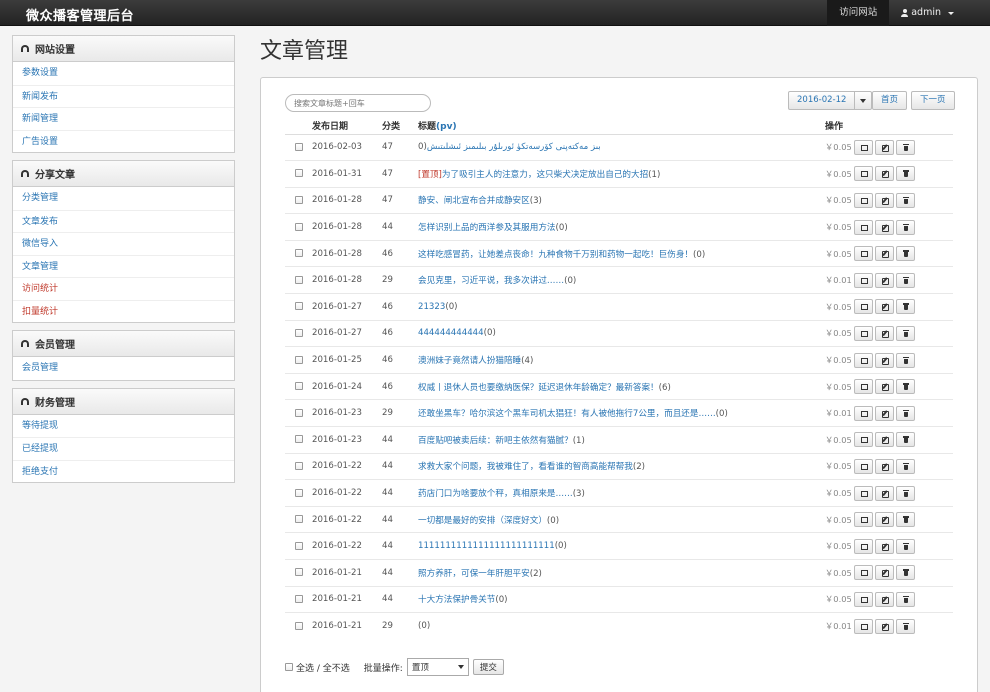 This screenshot has width=990, height=692. What do you see at coordinates (289, 667) in the screenshot?
I see `select-all-checkbox` at bounding box center [289, 667].